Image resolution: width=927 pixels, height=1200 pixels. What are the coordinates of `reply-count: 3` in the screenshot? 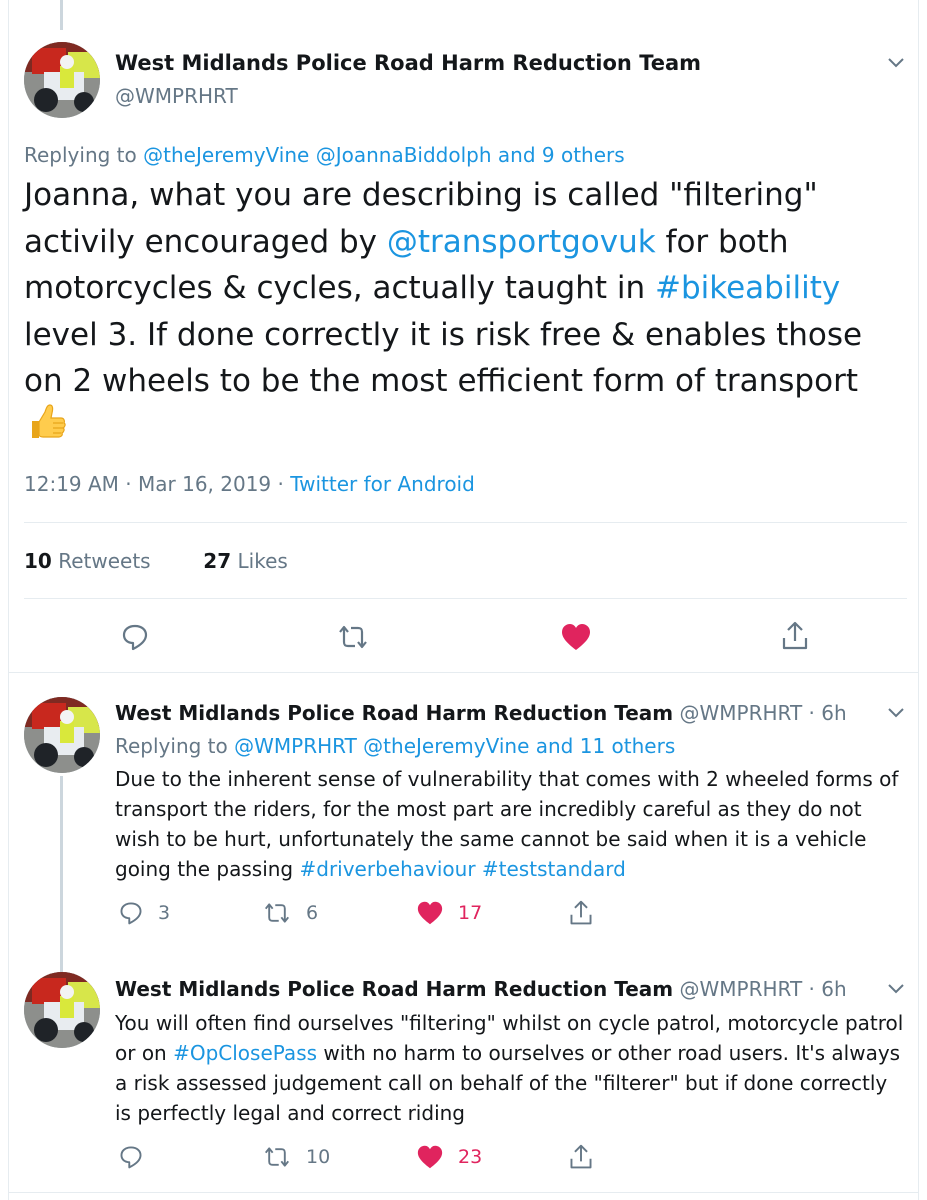 It's located at (164, 913).